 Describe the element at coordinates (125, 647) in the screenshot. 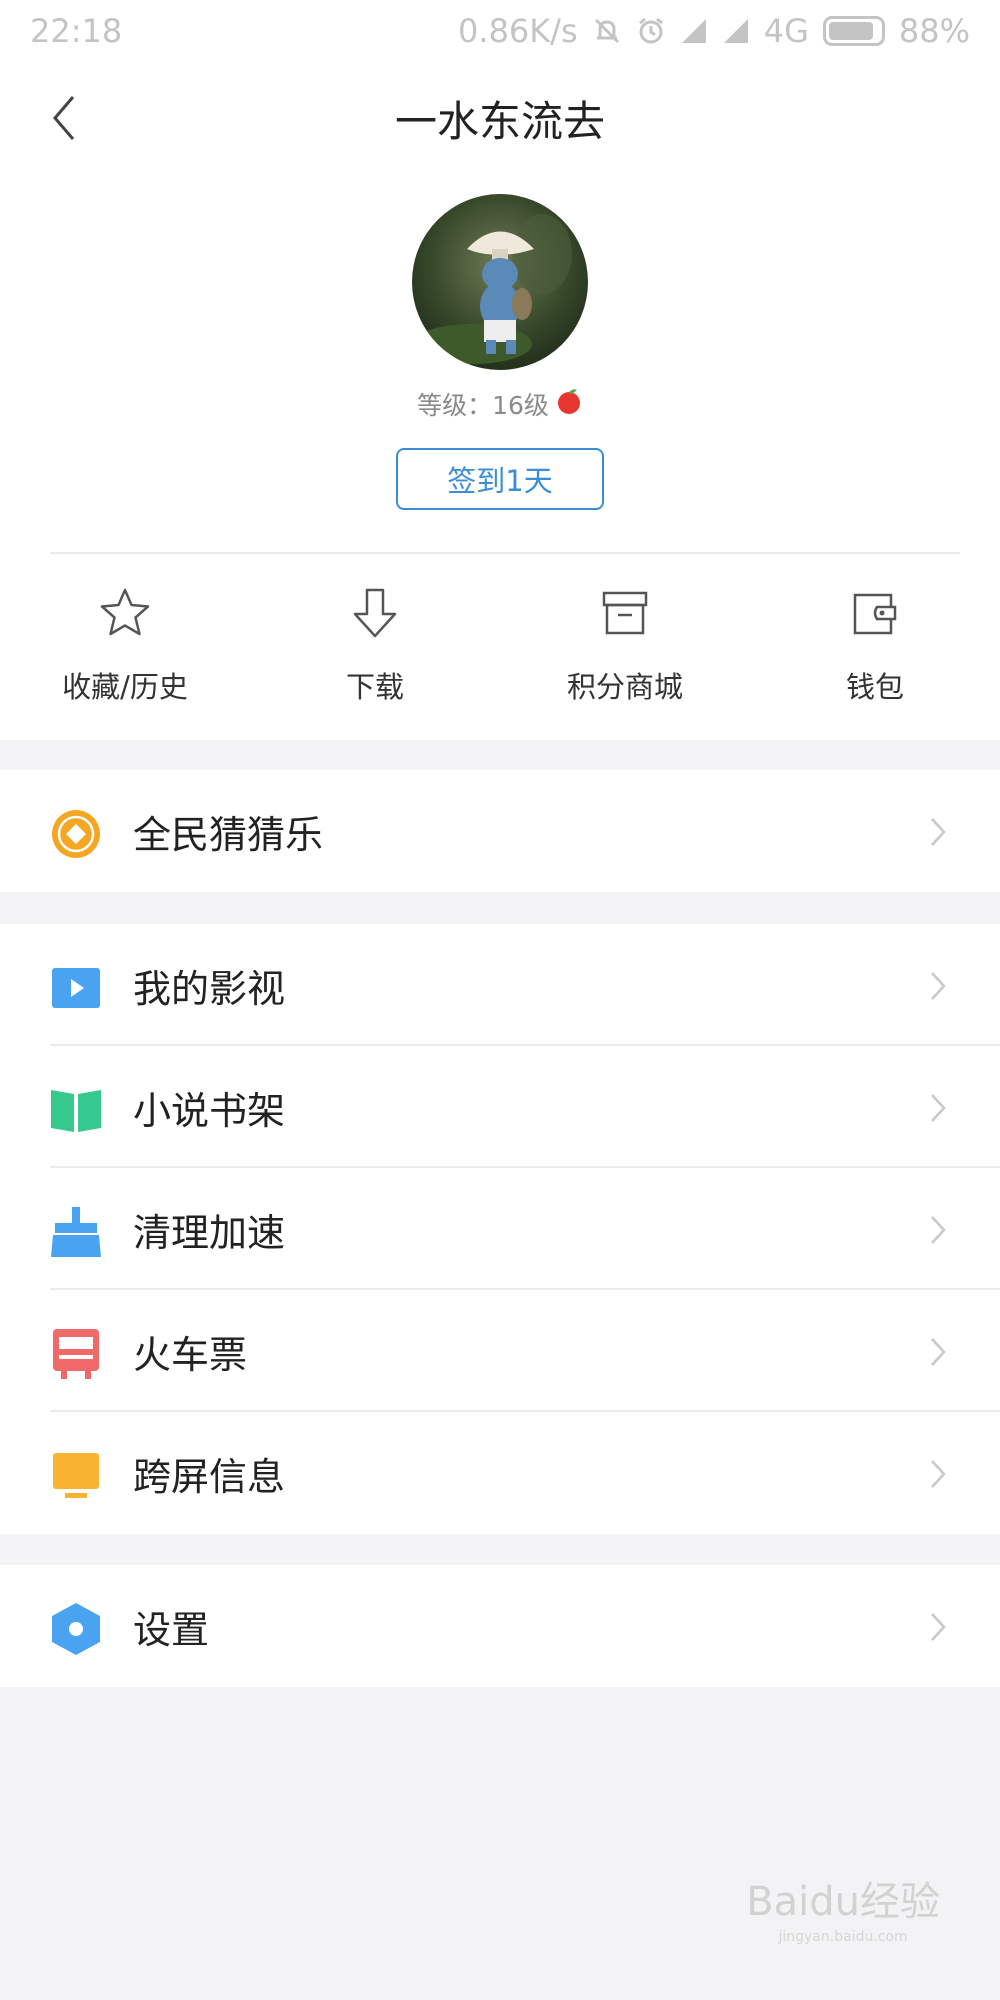

I see `quick-favorites-history: 收藏/历史` at that location.